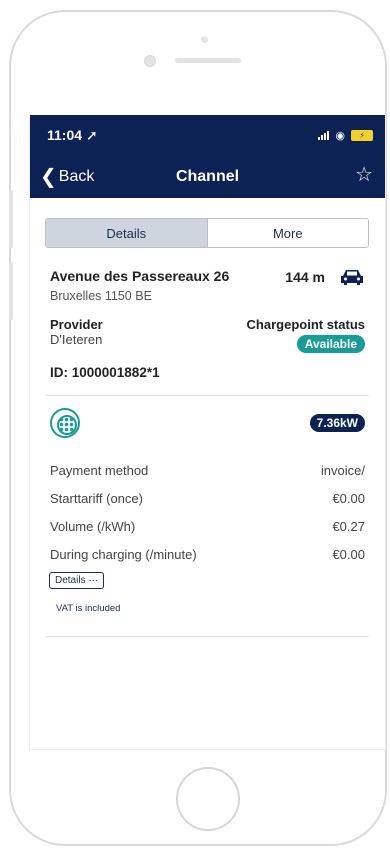 This screenshot has width=390, height=850. I want to click on segmented-control: Details More, so click(207, 233).